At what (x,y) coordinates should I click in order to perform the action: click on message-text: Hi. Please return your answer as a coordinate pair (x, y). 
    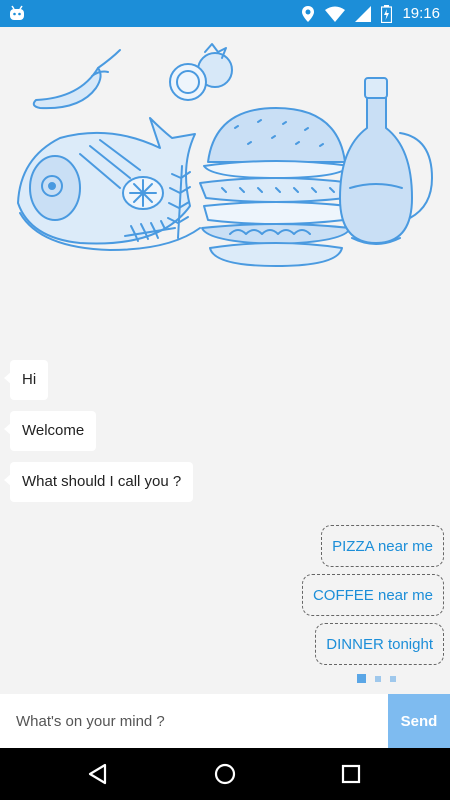
    Looking at the image, I should click on (29, 379).